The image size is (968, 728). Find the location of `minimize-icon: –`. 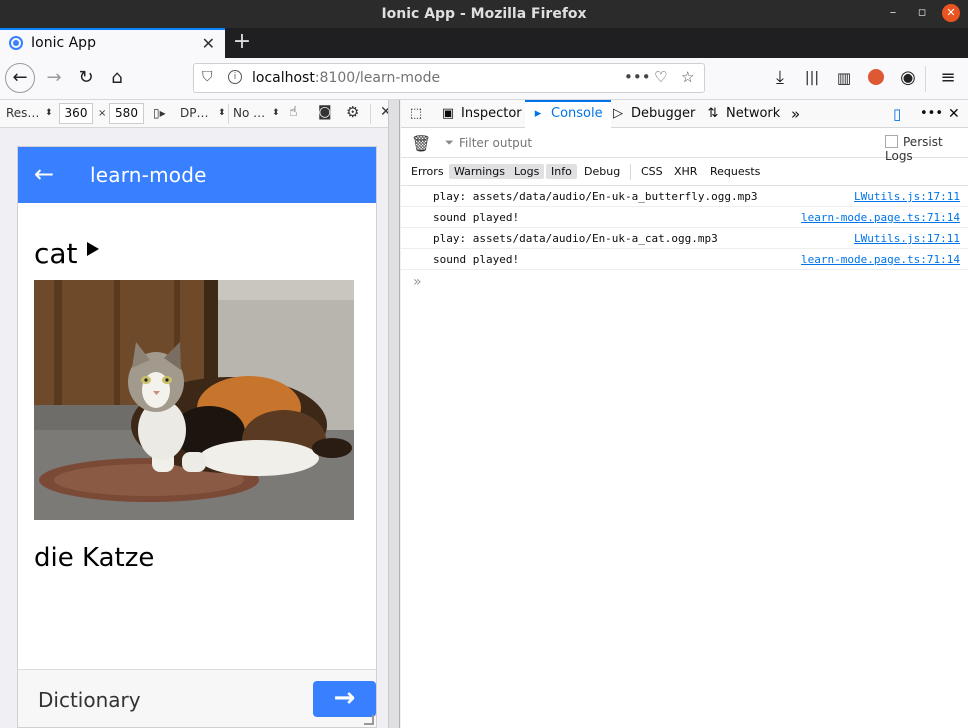

minimize-icon: – is located at coordinates (893, 13).